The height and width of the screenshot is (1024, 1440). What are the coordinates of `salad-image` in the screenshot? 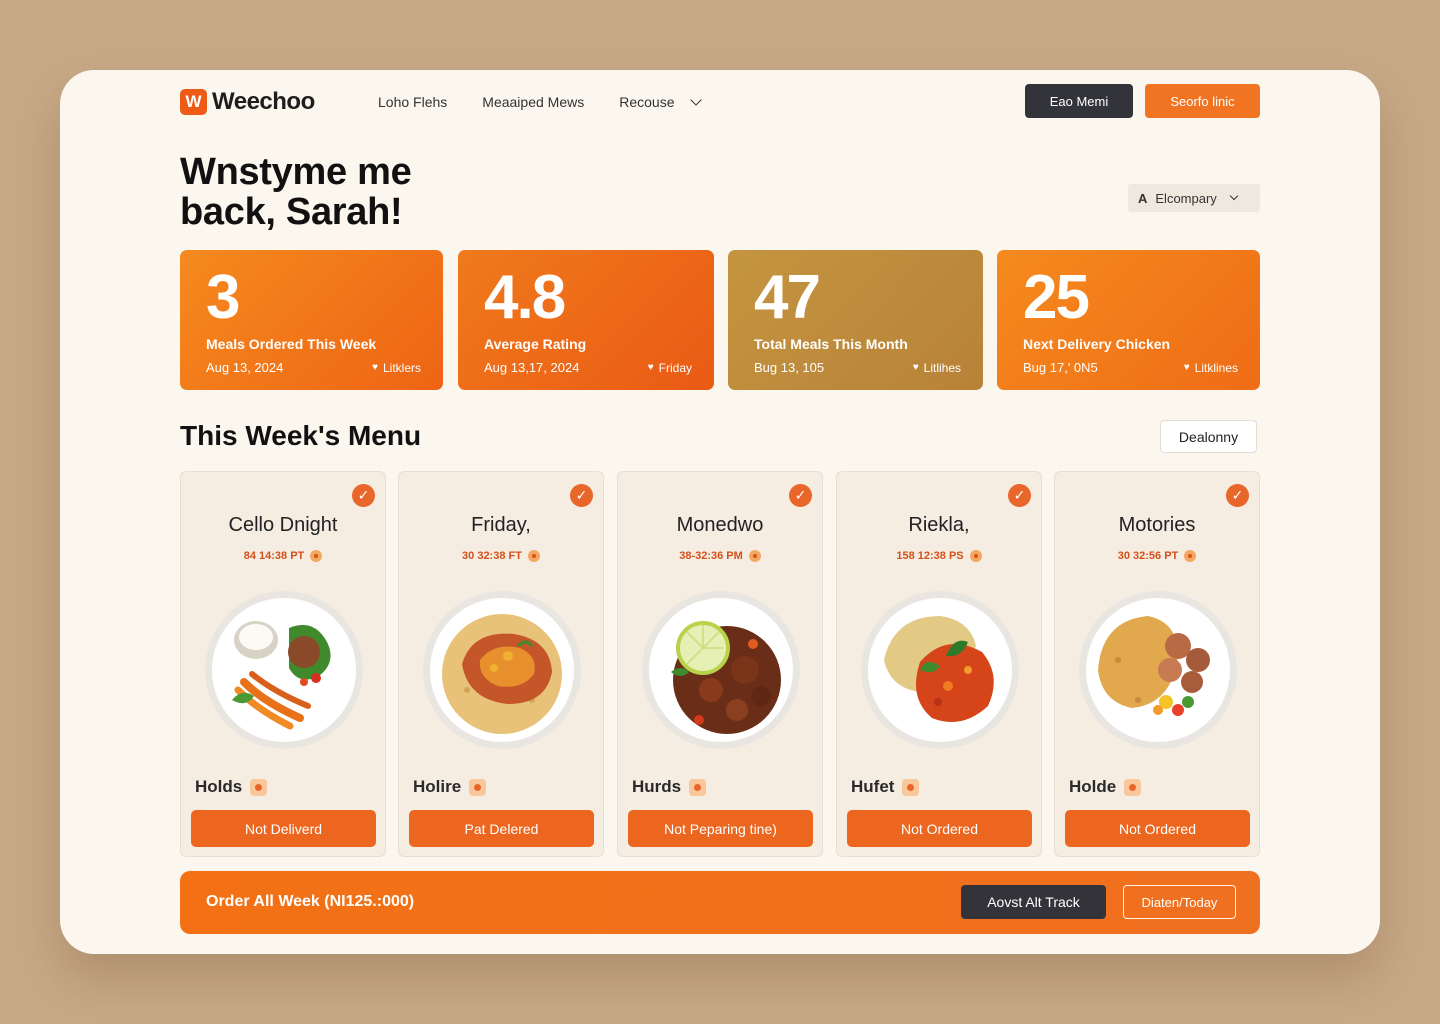 It's located at (284, 670).